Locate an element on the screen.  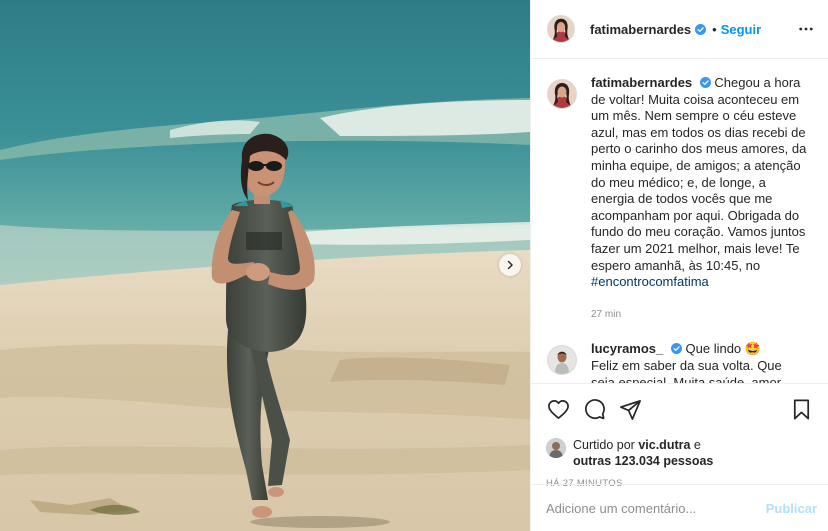
share-button is located at coordinates (630, 409).